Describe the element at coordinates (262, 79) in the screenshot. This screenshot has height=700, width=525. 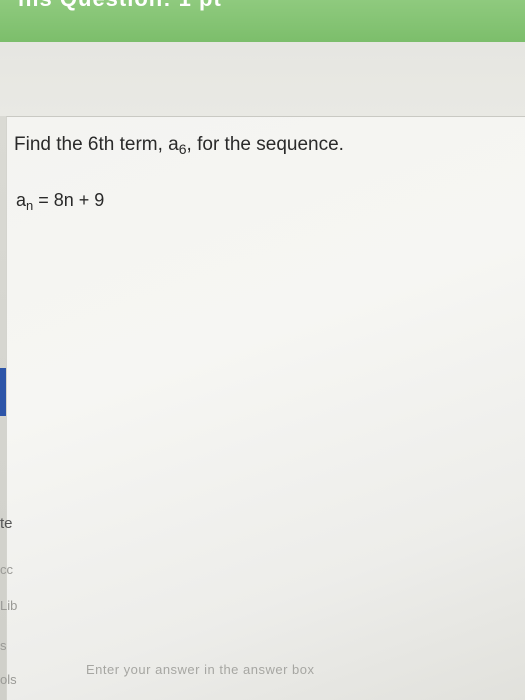
I see `header-gap` at that location.